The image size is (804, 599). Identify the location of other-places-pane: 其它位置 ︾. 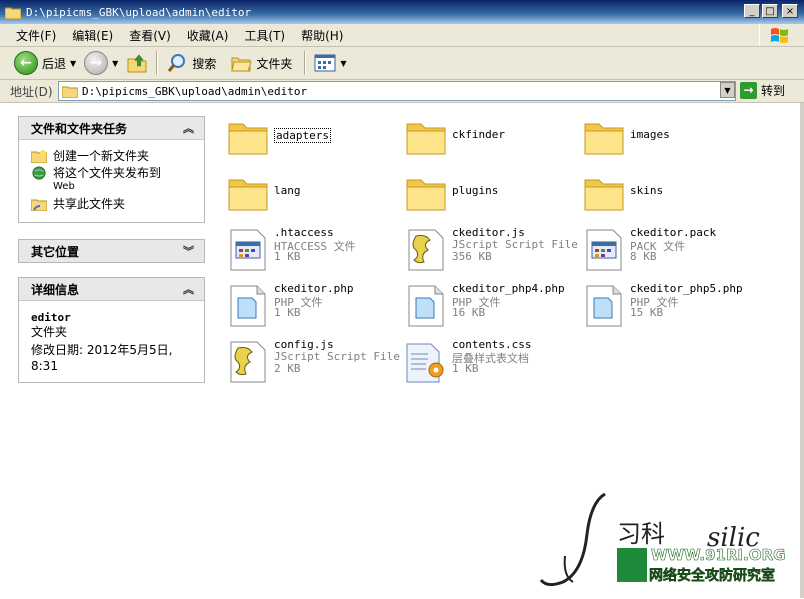
(111, 251).